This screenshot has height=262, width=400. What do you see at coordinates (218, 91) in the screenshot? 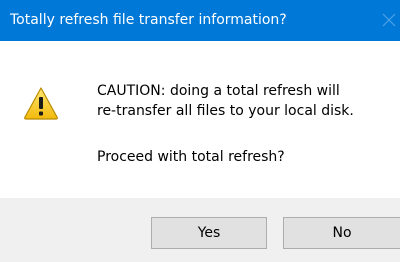
I see `caution-line-1: CAUTION: doing a total refresh will` at bounding box center [218, 91].